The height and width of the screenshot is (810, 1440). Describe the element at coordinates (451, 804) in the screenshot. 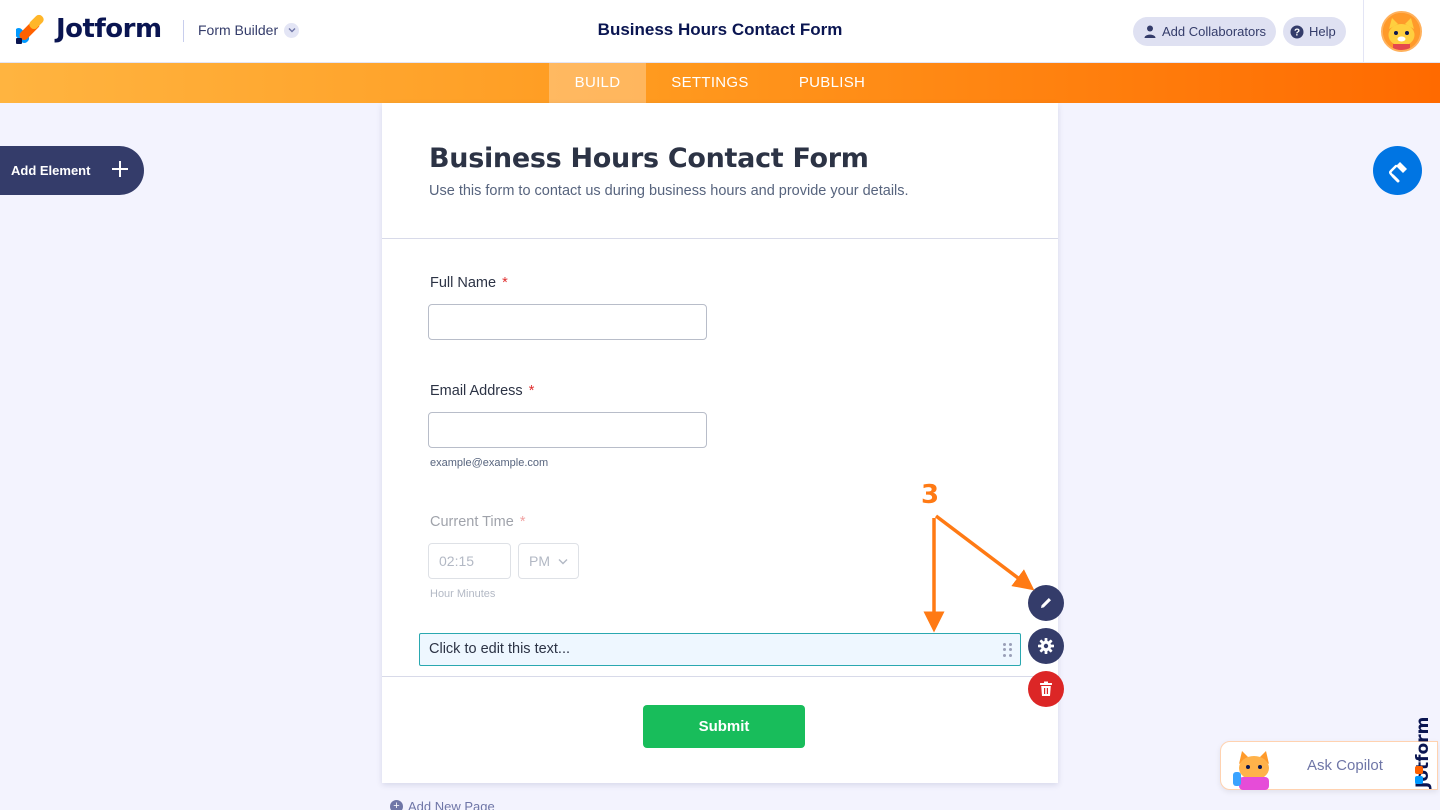

I see `add-new-page-label: Add New Page` at that location.